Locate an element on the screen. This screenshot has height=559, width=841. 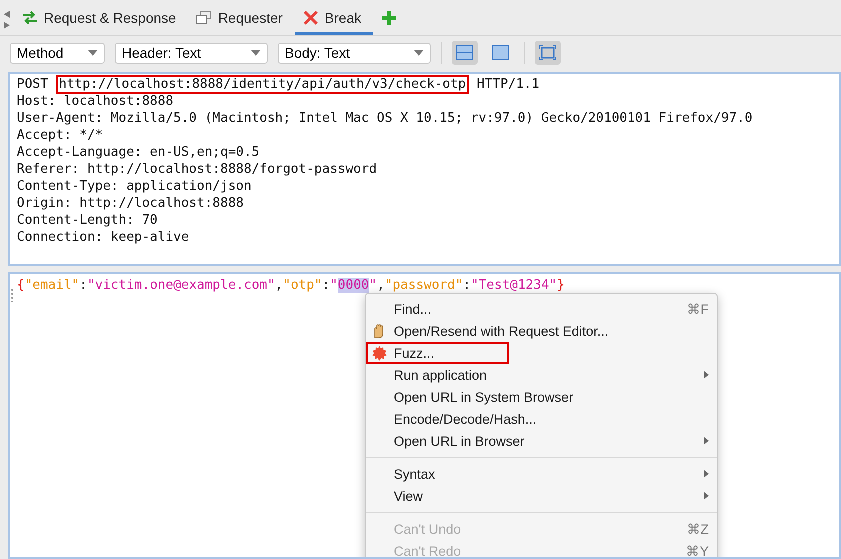
header-line: Origin: http://localhost:8888 is located at coordinates (131, 203).